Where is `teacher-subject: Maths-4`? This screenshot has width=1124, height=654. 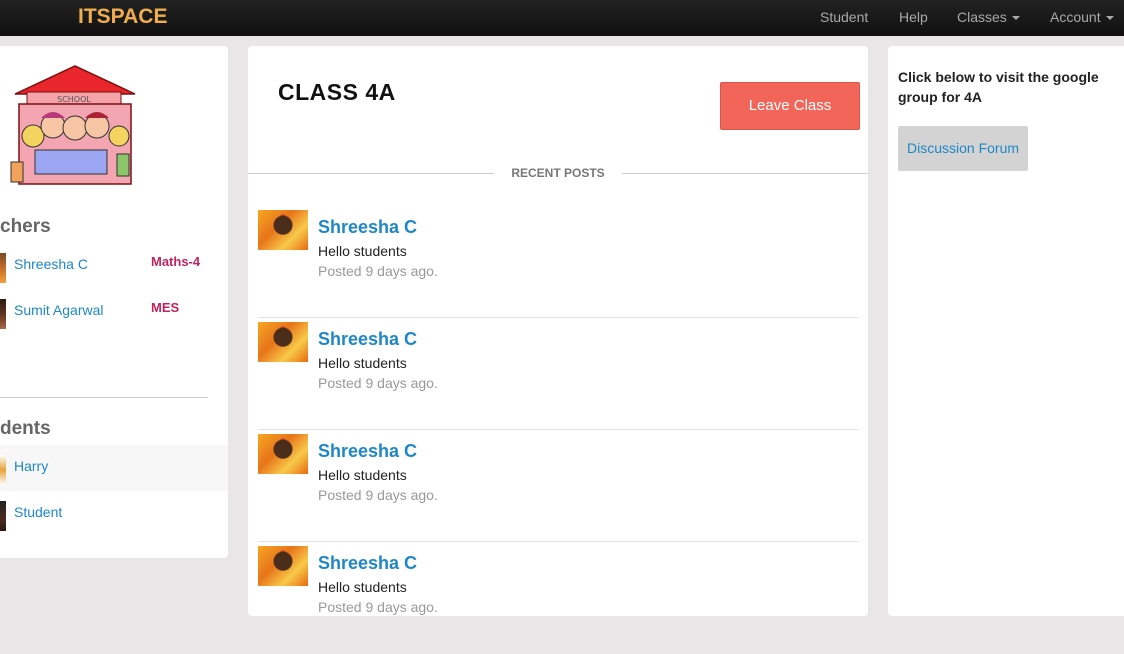
teacher-subject: Maths-4 is located at coordinates (176, 261).